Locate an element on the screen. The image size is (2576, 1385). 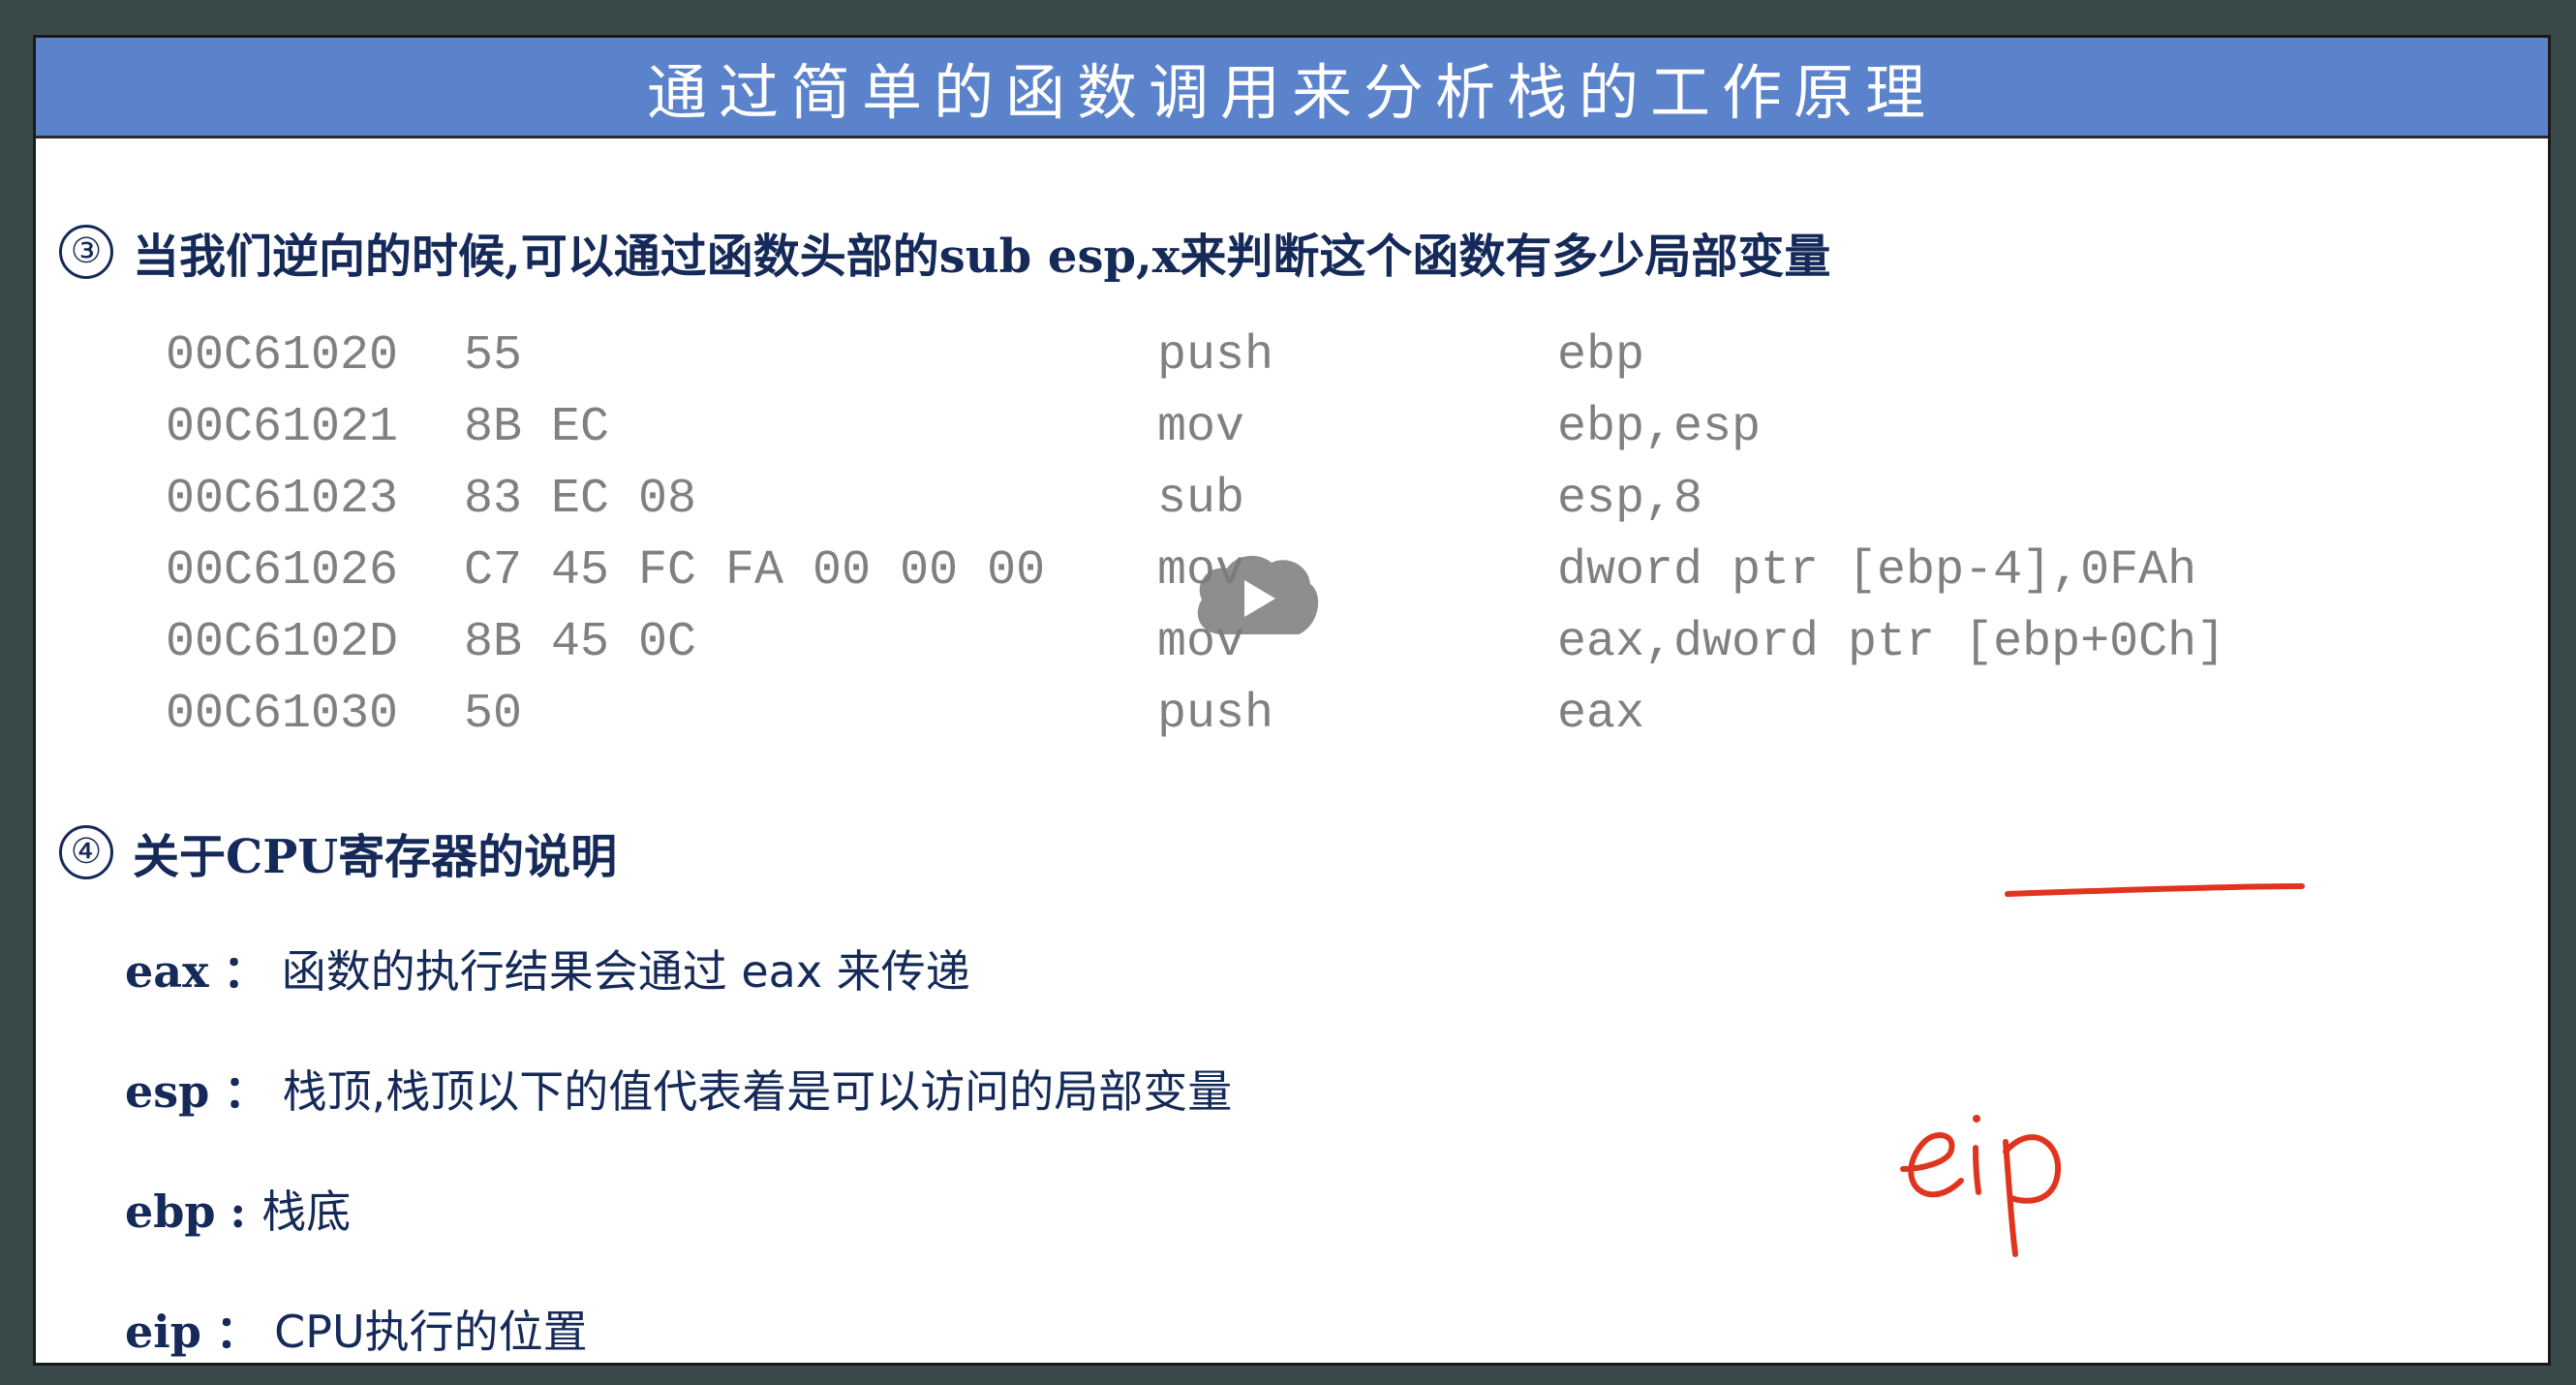
code-operands: eax,dword ptr [ebp+0Ch] is located at coordinates (1891, 642).